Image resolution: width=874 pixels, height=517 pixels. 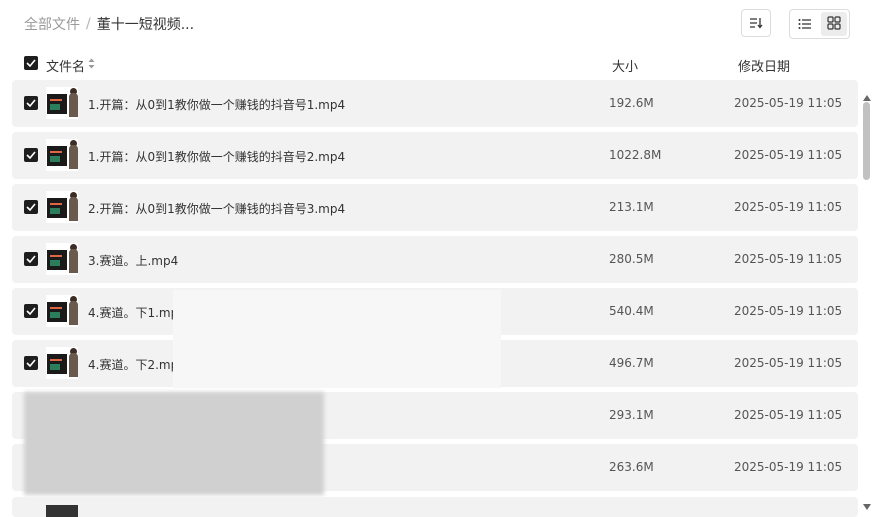 What do you see at coordinates (635, 155) in the screenshot?
I see `file-size: 1022.8M` at bounding box center [635, 155].